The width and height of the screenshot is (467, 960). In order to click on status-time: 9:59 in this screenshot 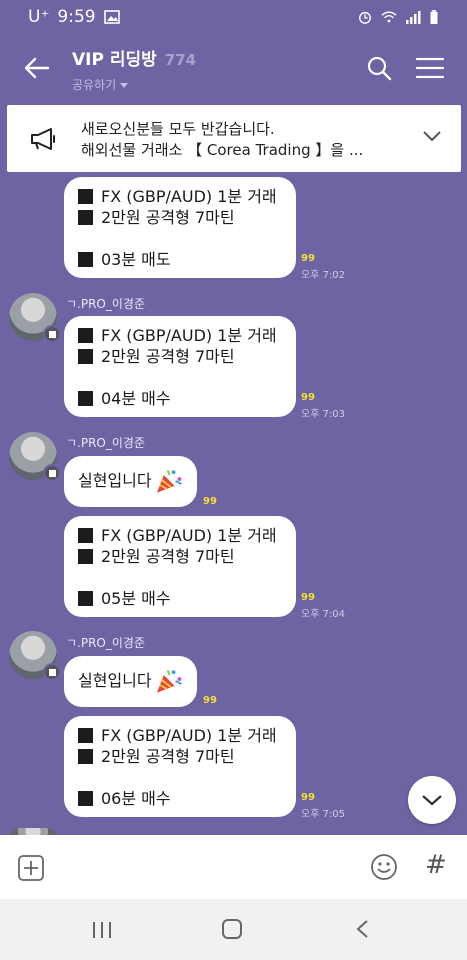, I will do `click(76, 16)`.